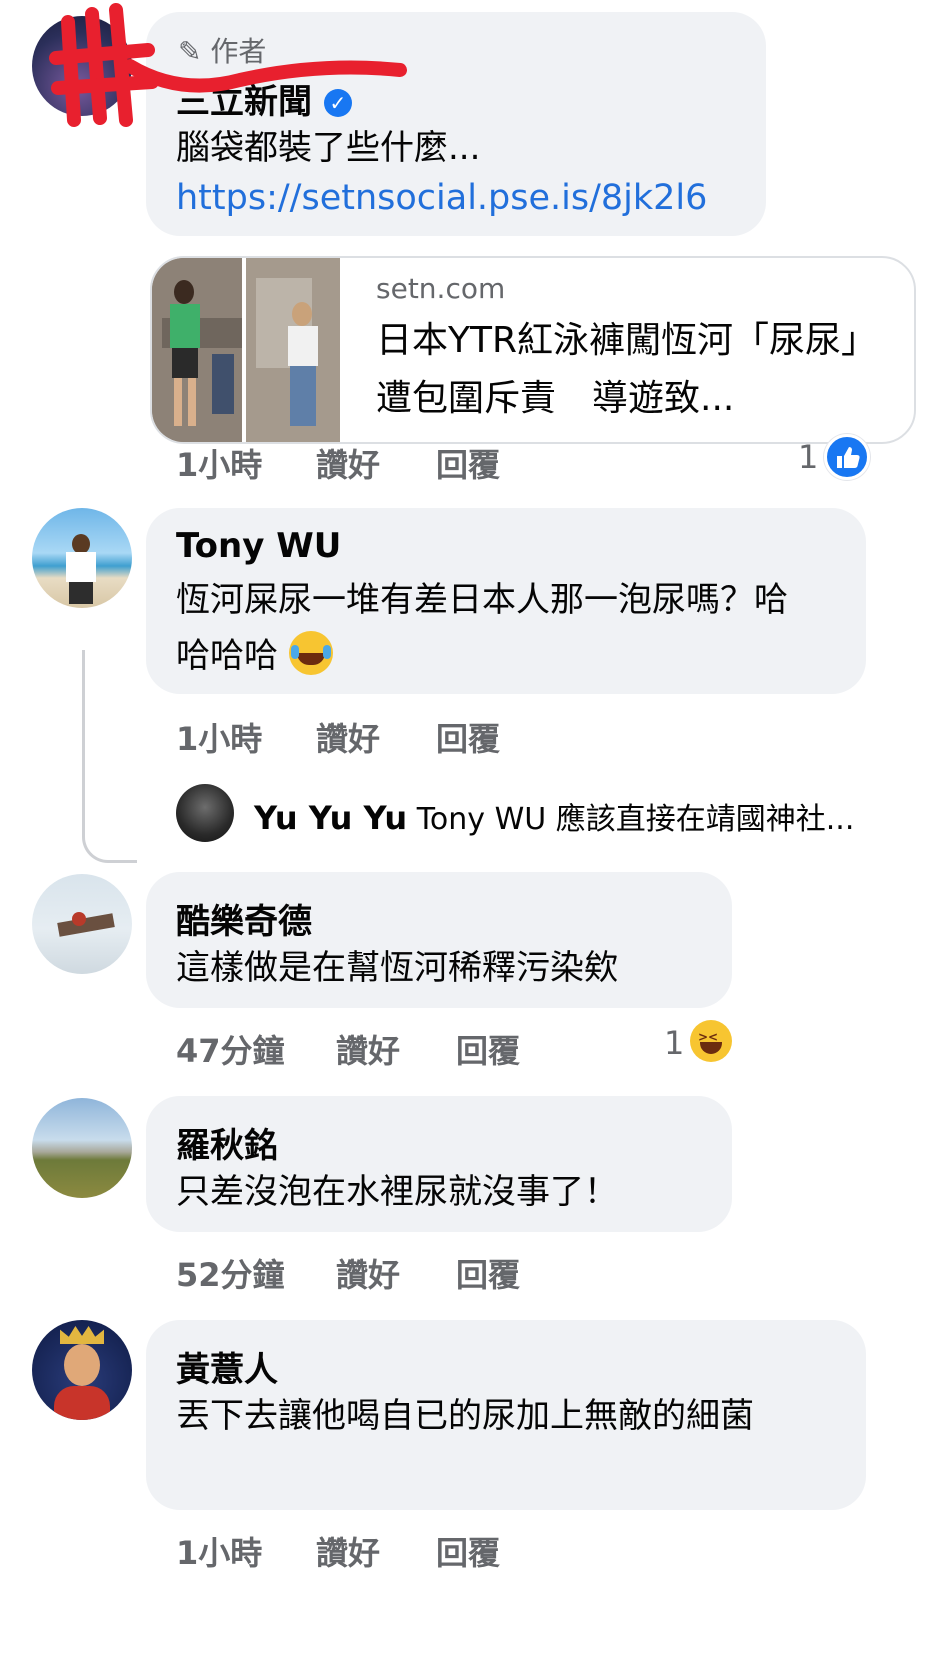 The width and height of the screenshot is (946, 1655). What do you see at coordinates (205, 813) in the screenshot?
I see `reply-avatar` at bounding box center [205, 813].